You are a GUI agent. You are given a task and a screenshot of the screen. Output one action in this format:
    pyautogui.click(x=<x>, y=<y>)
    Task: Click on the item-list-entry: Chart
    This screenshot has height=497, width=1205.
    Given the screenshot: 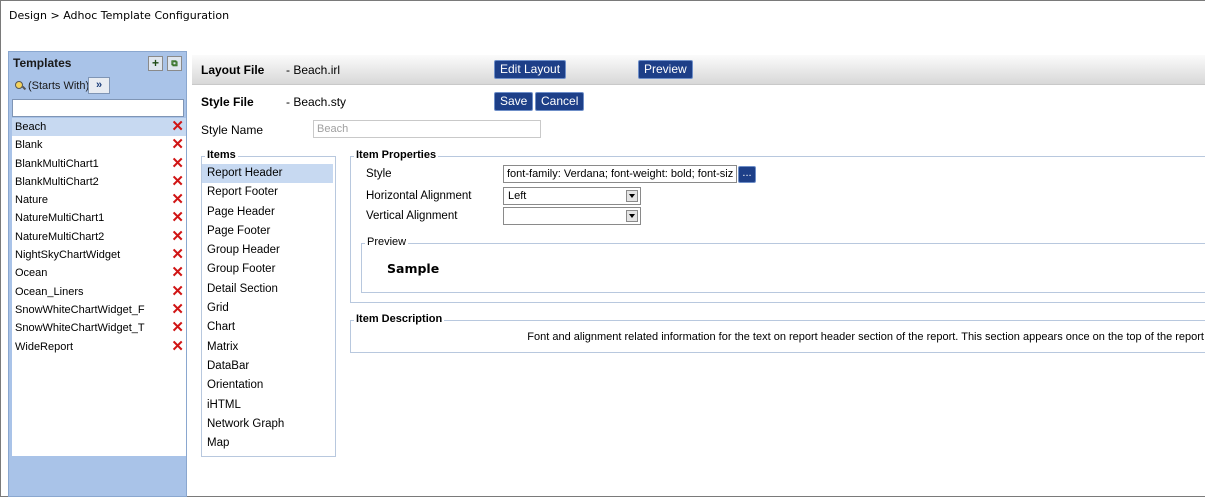 What is the action you would take?
    pyautogui.click(x=268, y=327)
    